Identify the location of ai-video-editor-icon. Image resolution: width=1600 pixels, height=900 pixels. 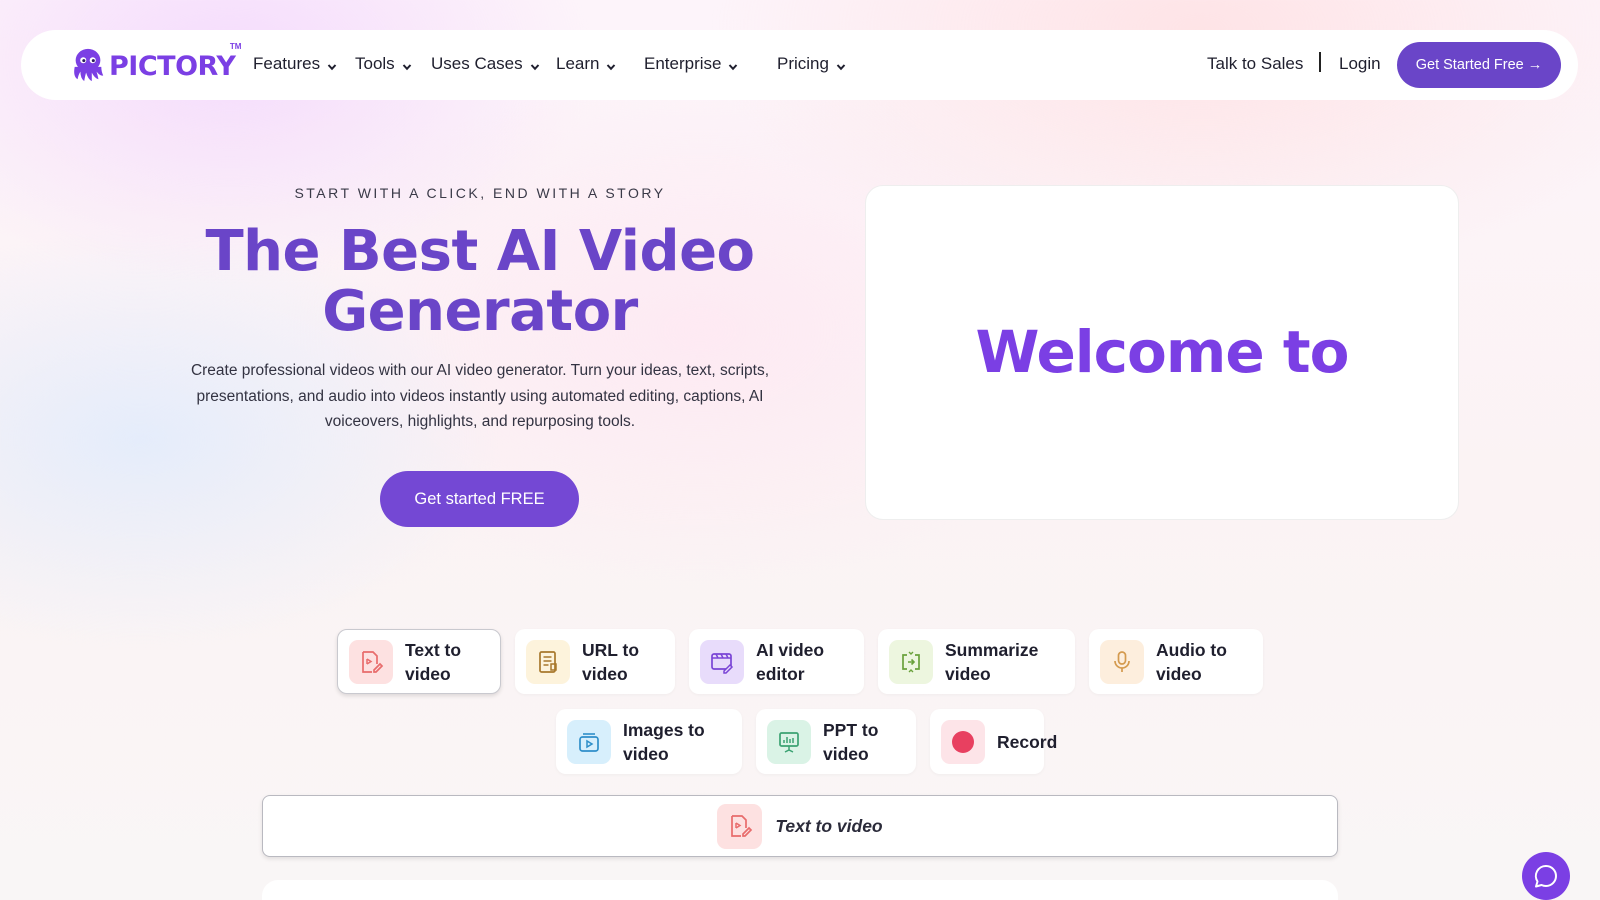
(722, 661).